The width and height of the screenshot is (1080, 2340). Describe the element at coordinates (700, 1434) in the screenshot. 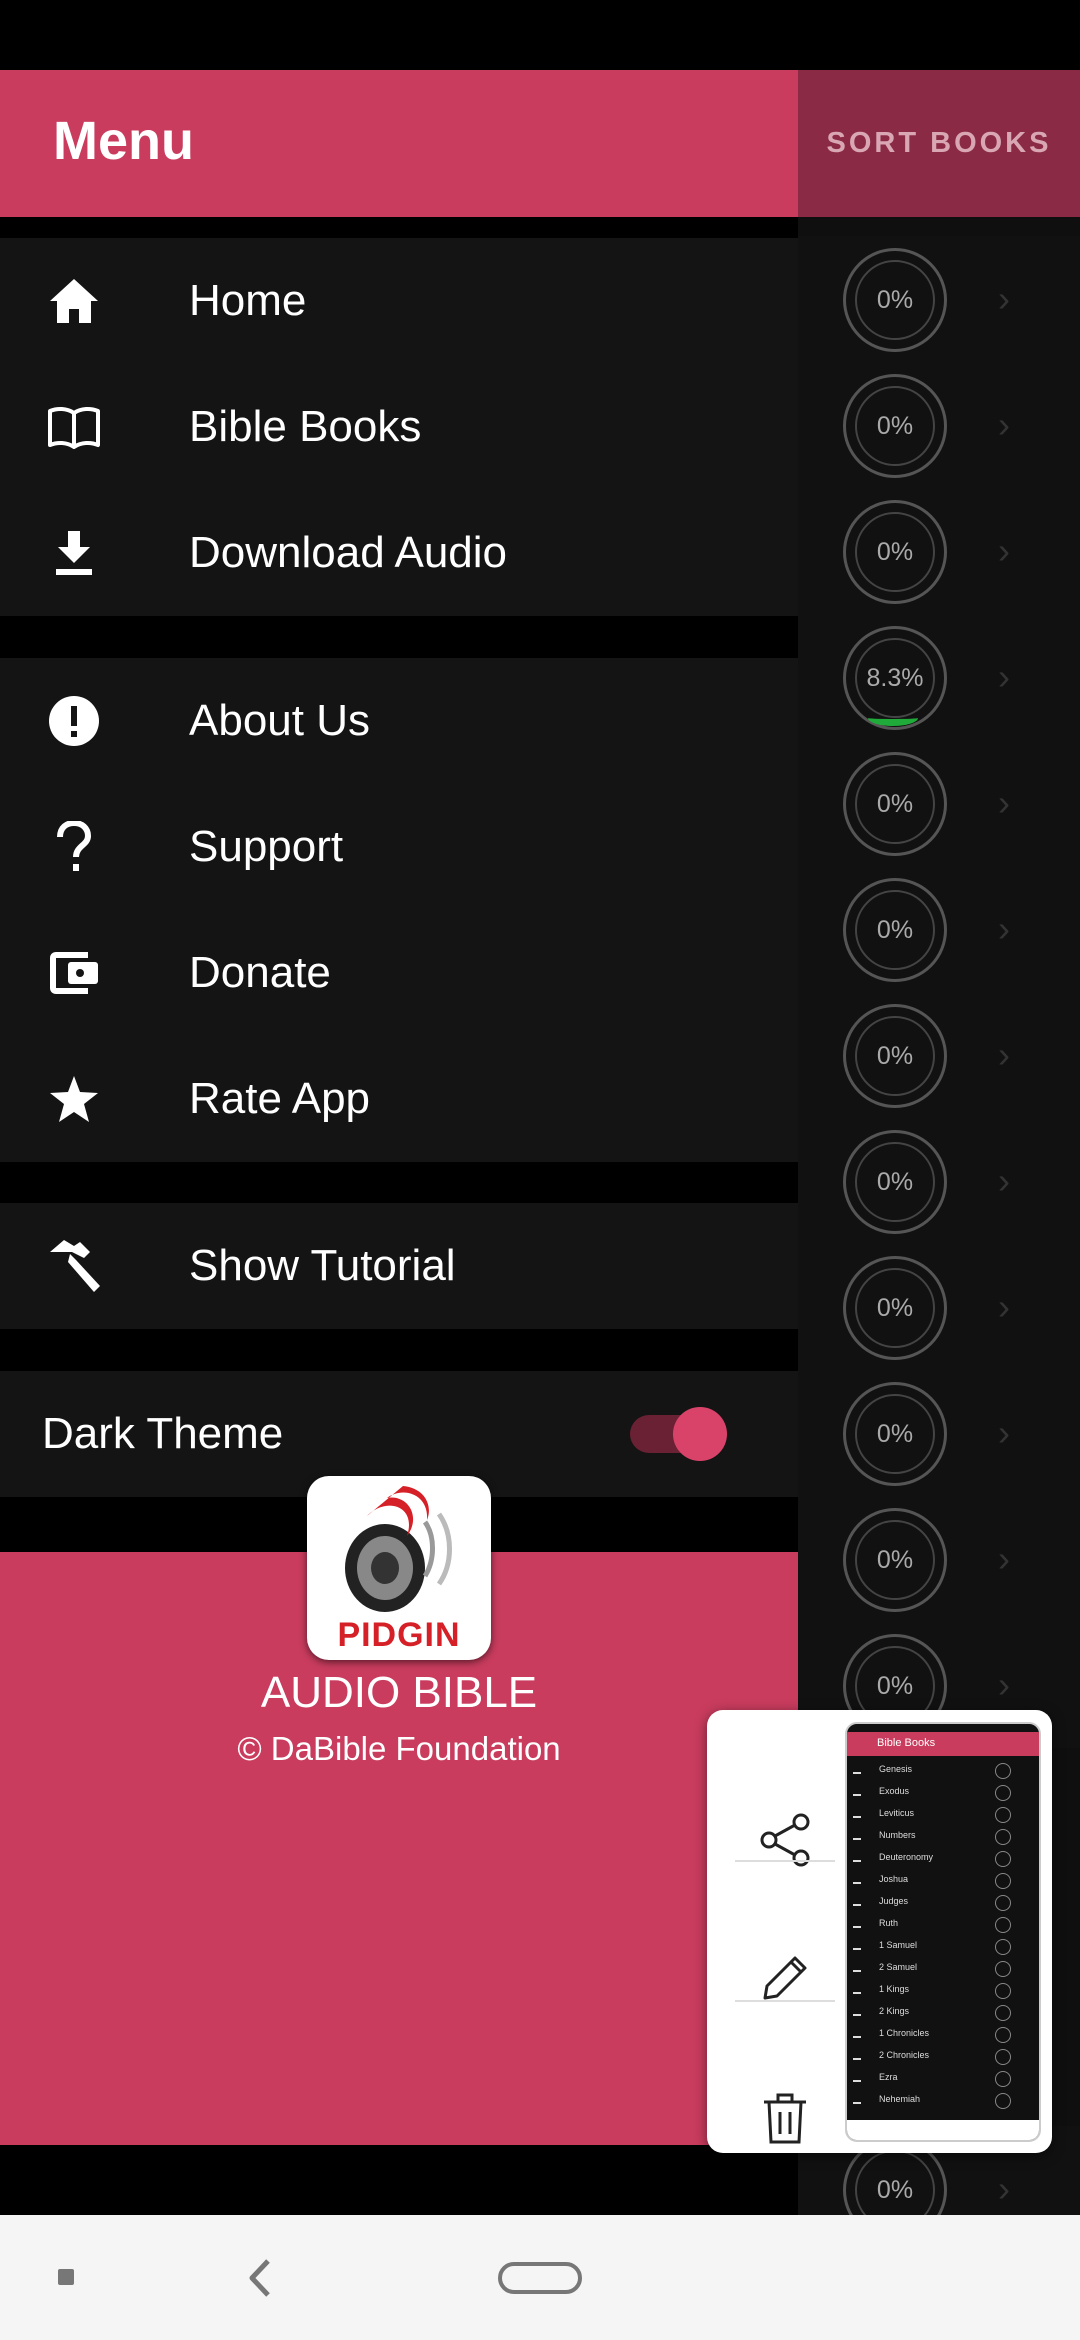

I see `dark-theme-toggle-knob` at that location.